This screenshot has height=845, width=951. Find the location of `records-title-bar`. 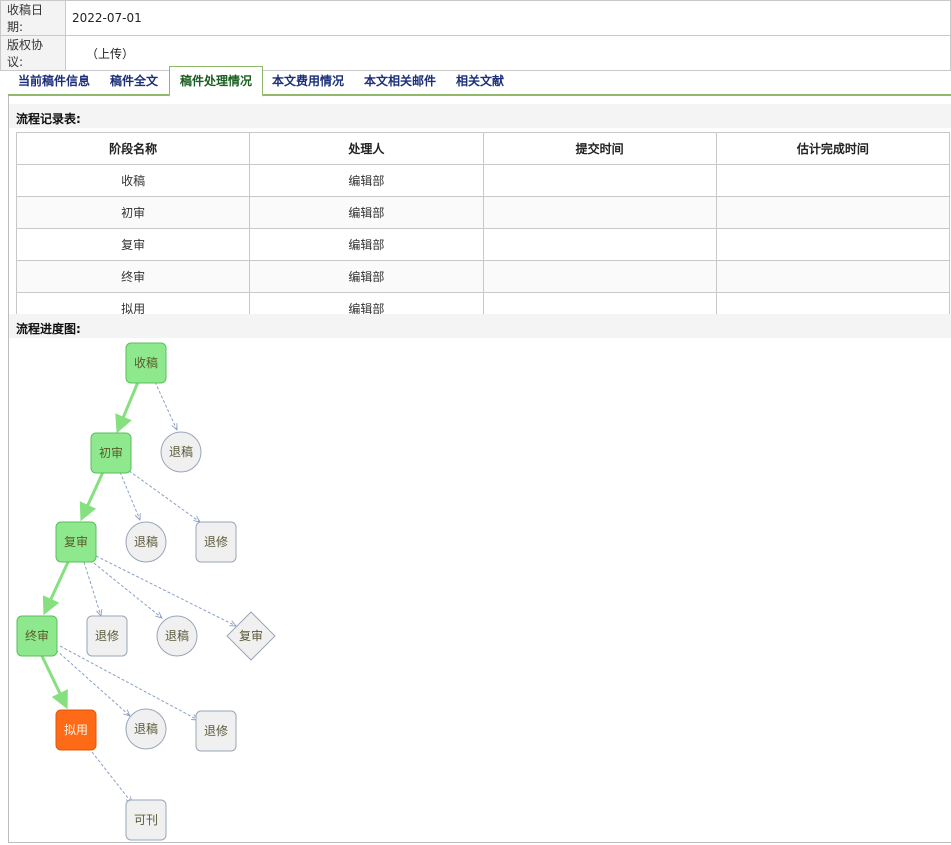

records-title-bar is located at coordinates (480, 116).